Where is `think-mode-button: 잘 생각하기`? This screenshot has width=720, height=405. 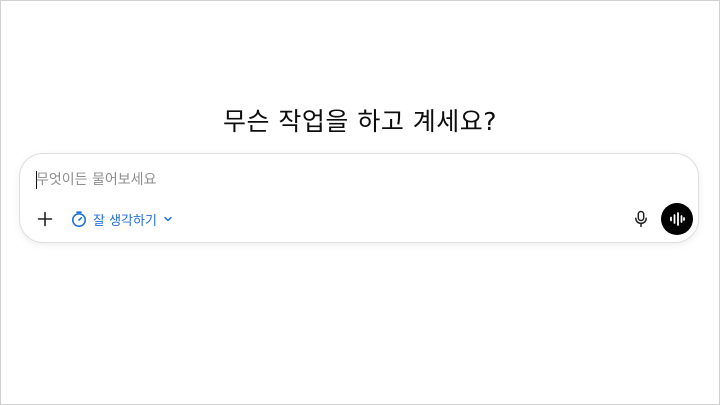 think-mode-button: 잘 생각하기 is located at coordinates (122, 219).